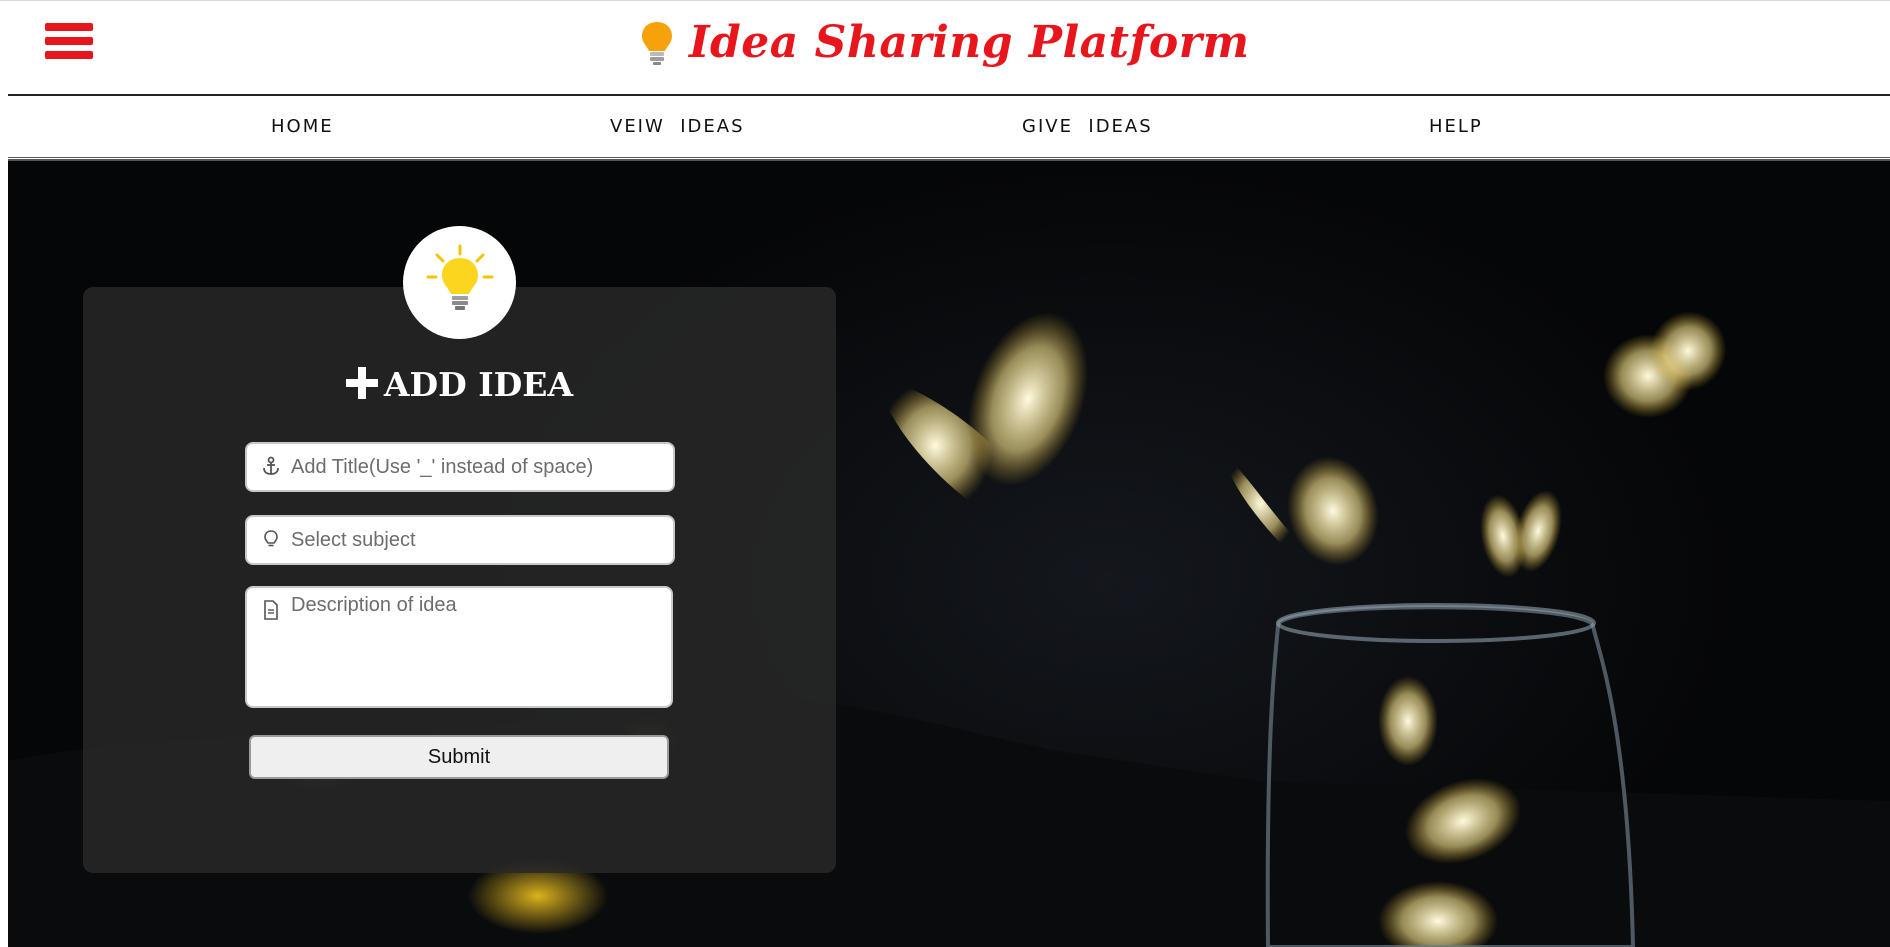 Image resolution: width=1890 pixels, height=947 pixels. Describe the element at coordinates (478, 467) in the screenshot. I see `title-input` at that location.